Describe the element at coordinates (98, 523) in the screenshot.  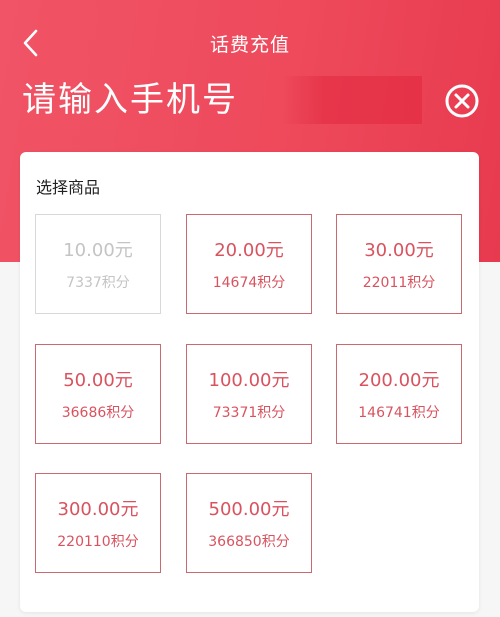
I see `product-option-300: 300.00元 220110积分` at that location.